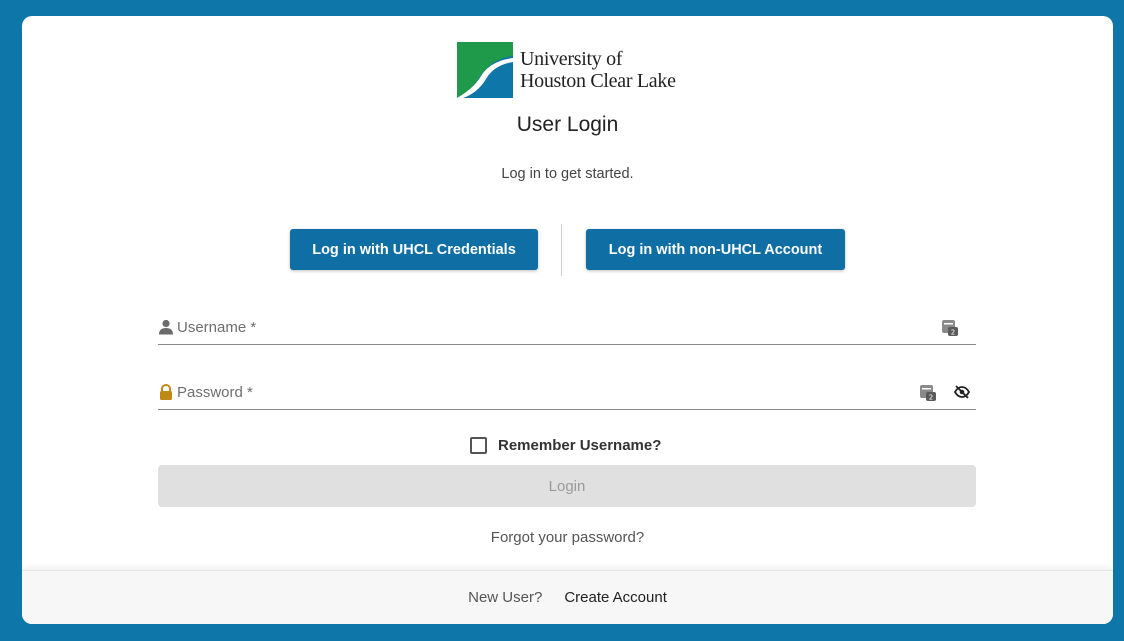 This screenshot has width=1124, height=641. I want to click on new-user-label: New User?, so click(505, 597).